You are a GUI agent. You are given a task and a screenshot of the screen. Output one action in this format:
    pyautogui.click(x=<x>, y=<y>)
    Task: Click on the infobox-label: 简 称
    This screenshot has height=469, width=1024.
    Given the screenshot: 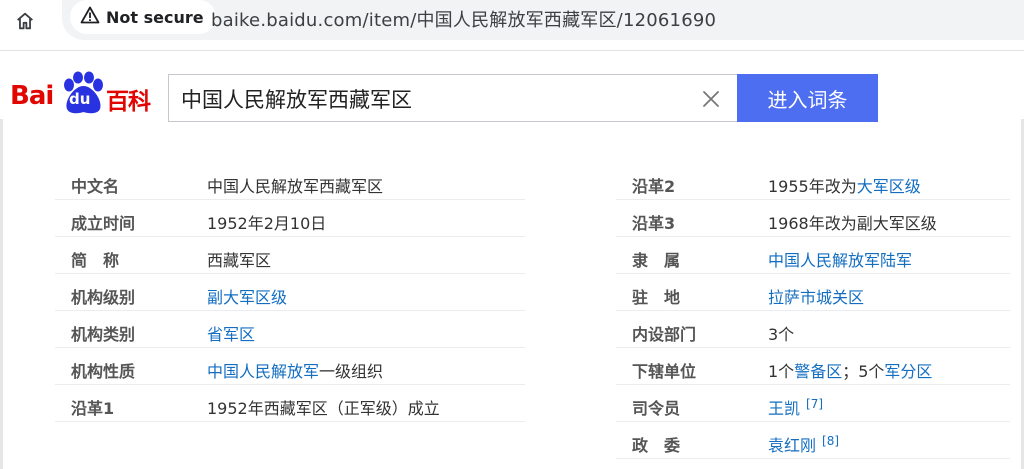 What is the action you would take?
    pyautogui.click(x=95, y=260)
    